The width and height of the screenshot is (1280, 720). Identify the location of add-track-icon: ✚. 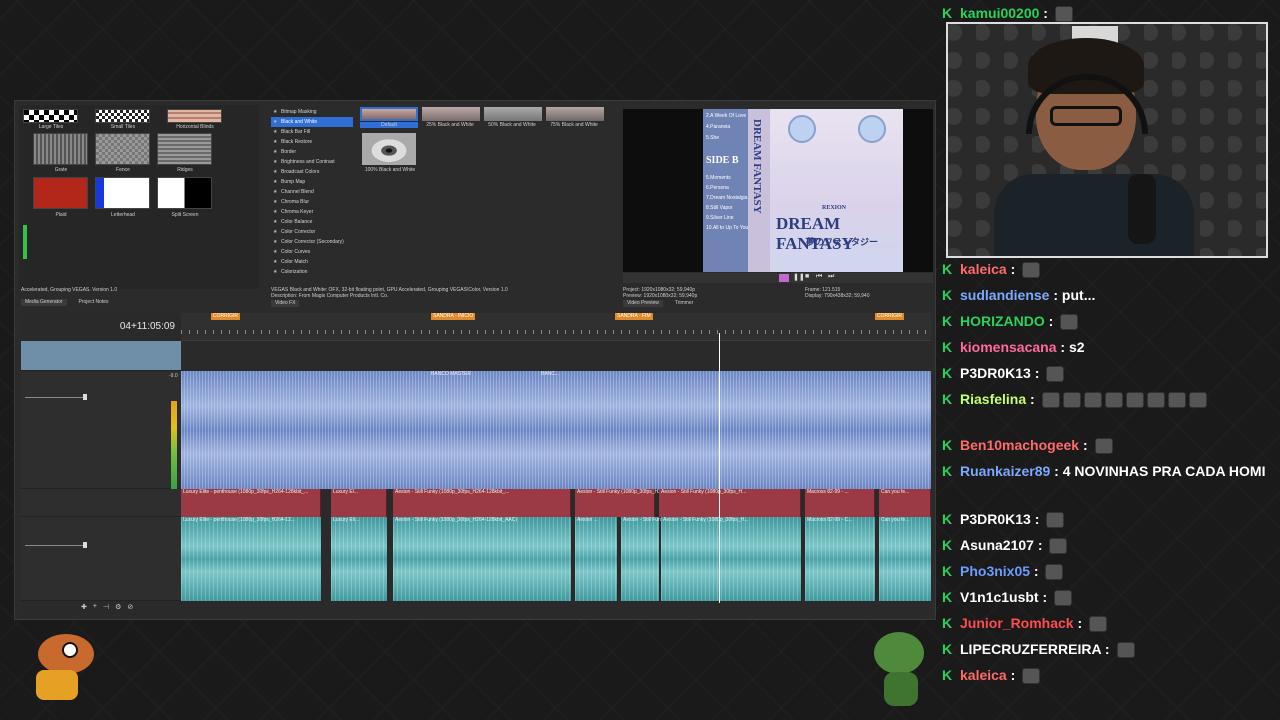
(84, 607).